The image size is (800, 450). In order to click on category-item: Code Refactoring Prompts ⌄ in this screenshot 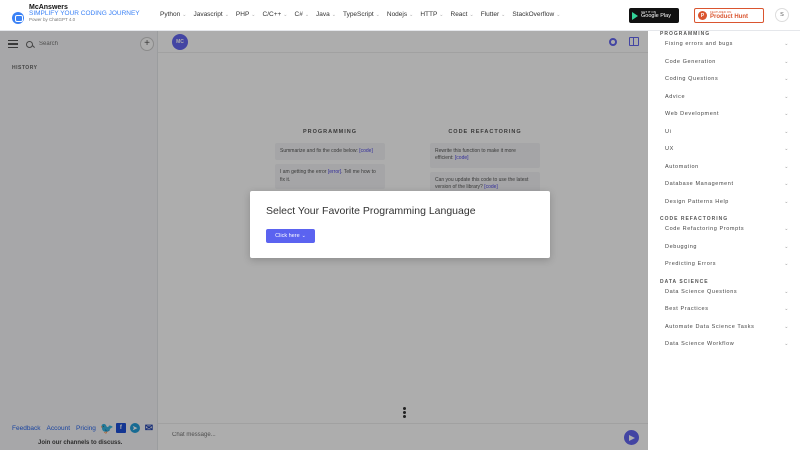, I will do `click(727, 229)`.